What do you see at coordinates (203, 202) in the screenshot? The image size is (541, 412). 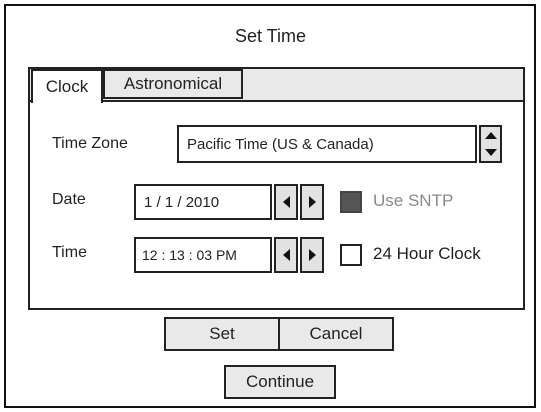 I see `date-field: 1 / 1 / 2010` at bounding box center [203, 202].